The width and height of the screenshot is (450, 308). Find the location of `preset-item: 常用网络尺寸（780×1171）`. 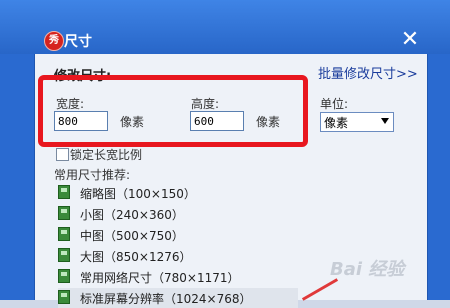

preset-item: 常用网络尺寸（780×1171） is located at coordinates (178, 277).